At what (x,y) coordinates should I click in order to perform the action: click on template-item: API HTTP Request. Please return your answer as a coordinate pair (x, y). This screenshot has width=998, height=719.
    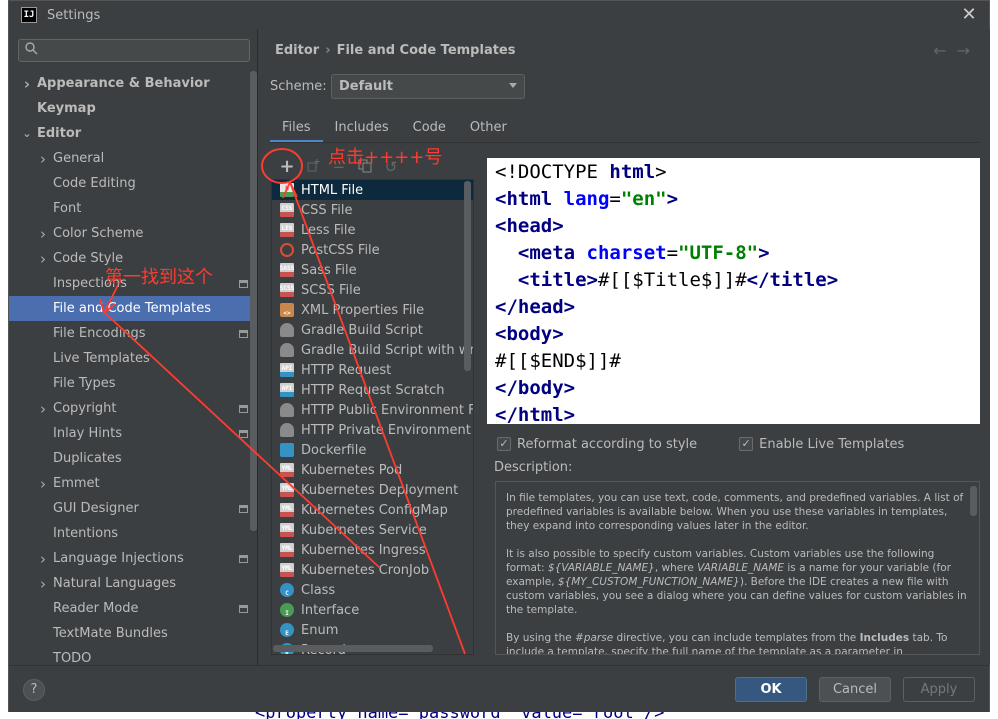
    Looking at the image, I should click on (372, 370).